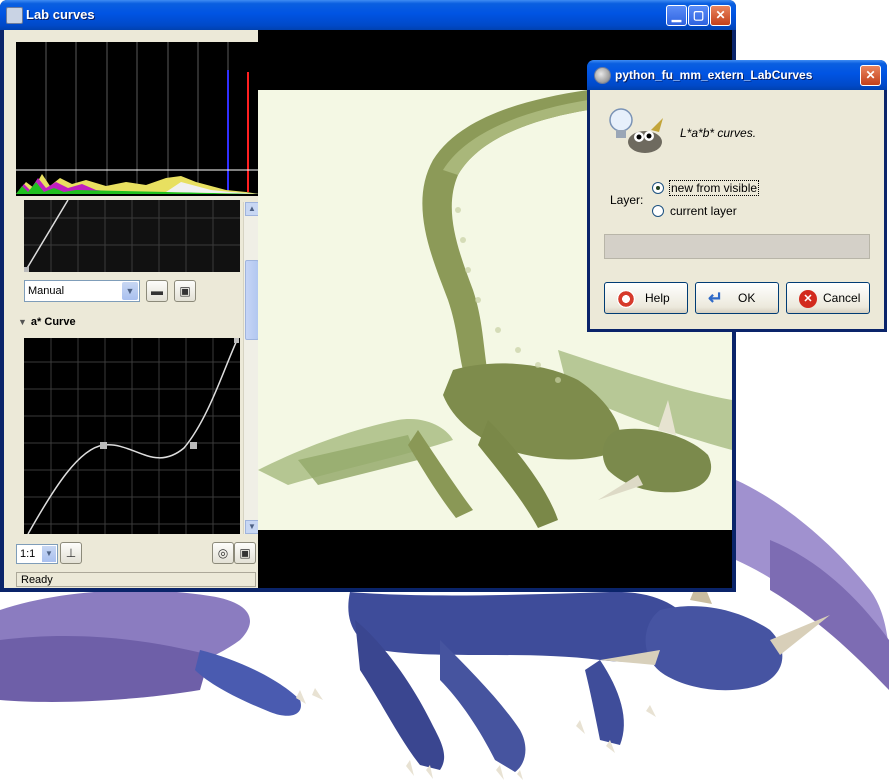 The image size is (889, 780). I want to click on dialog-title: python_fu_mm_extern_LabCurves, so click(714, 75).